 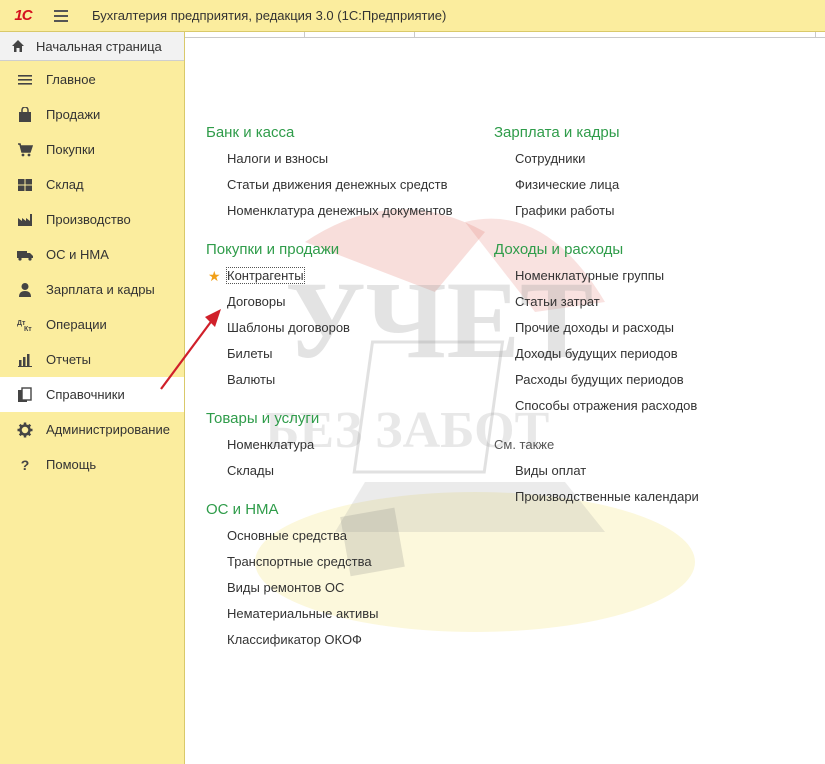 What do you see at coordinates (596, 497) in the screenshot?
I see `link-production-calendars: Производственные календари` at bounding box center [596, 497].